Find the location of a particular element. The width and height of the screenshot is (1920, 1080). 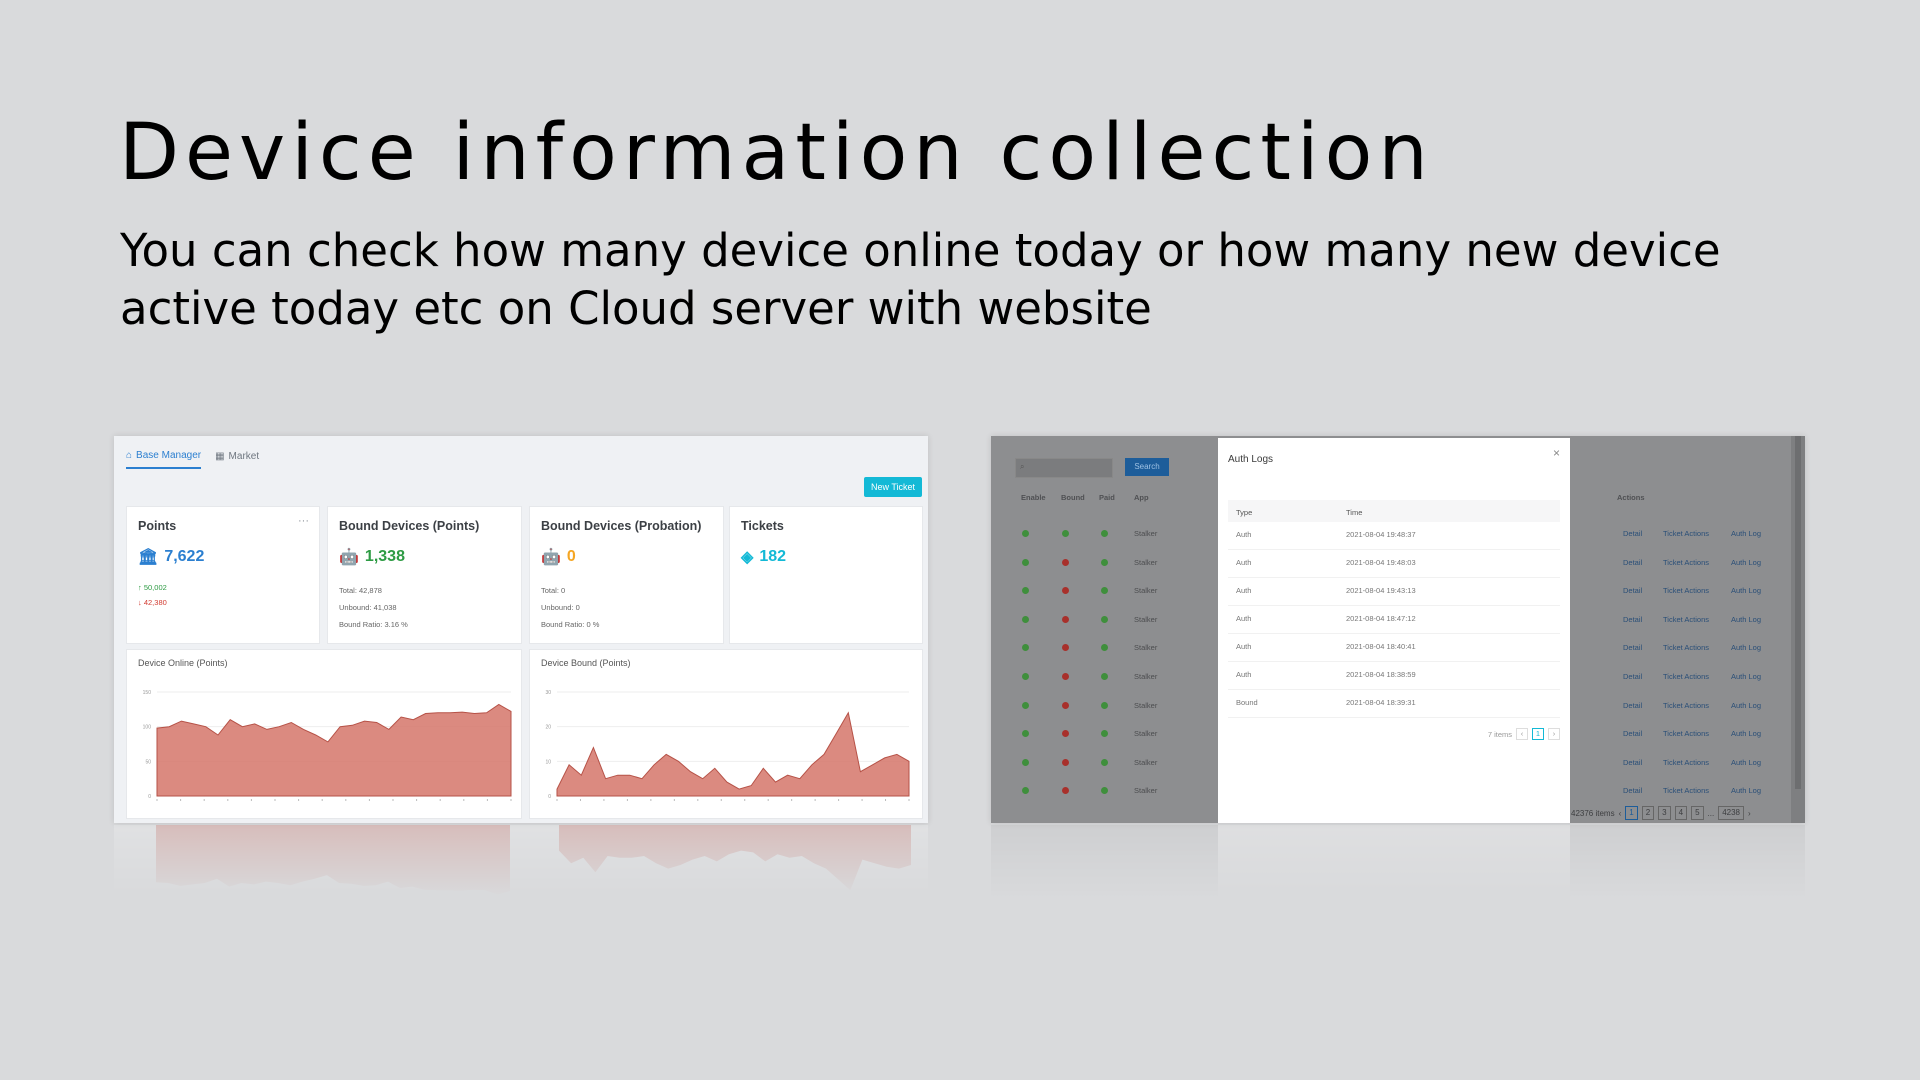

y-tick-label: 0 is located at coordinates (549, 797).